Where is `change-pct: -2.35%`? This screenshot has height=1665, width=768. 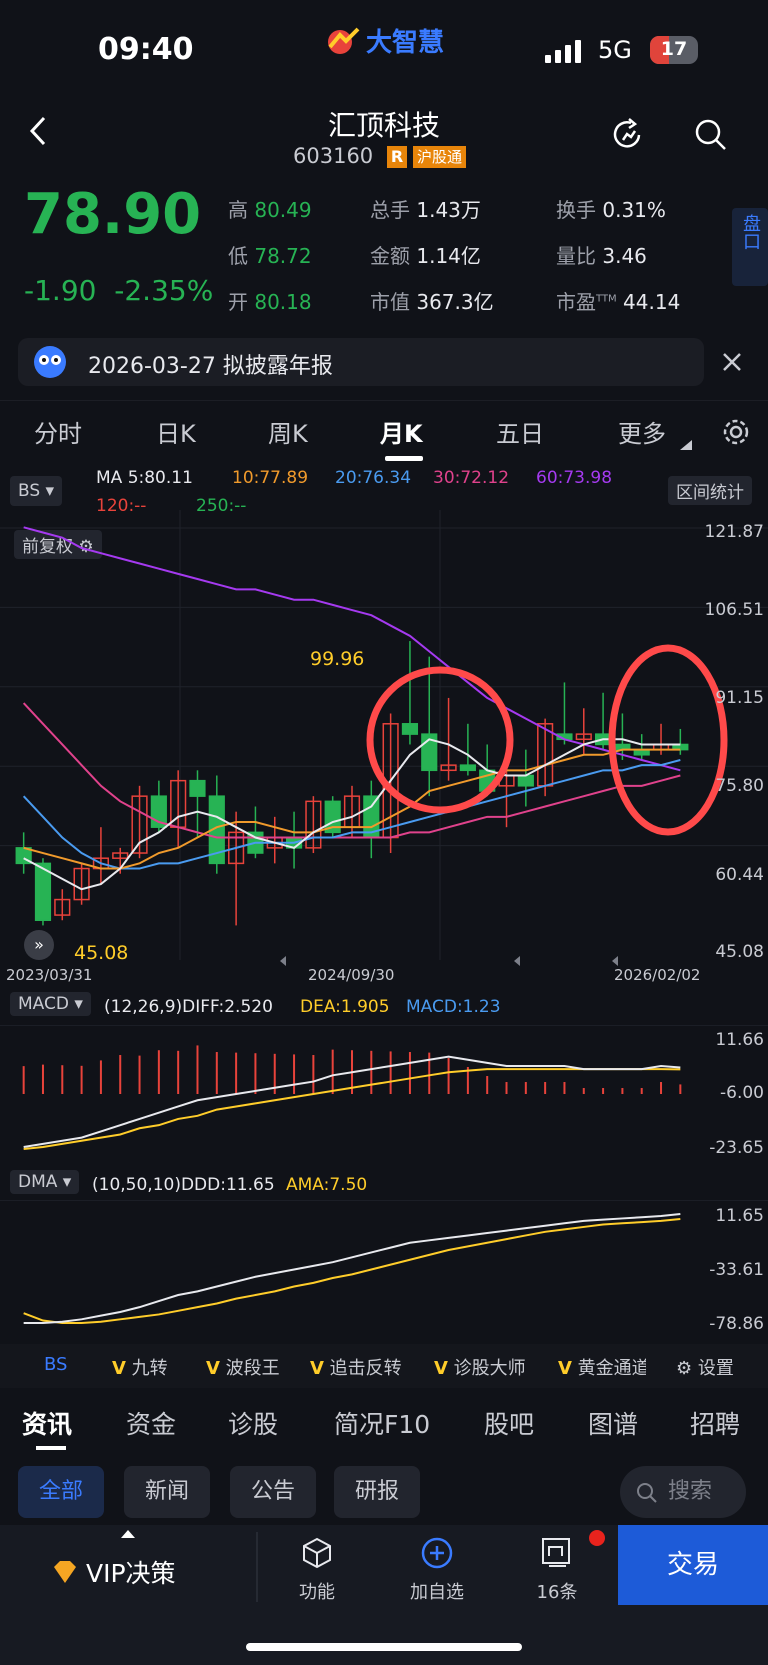
change-pct: -2.35% is located at coordinates (164, 290).